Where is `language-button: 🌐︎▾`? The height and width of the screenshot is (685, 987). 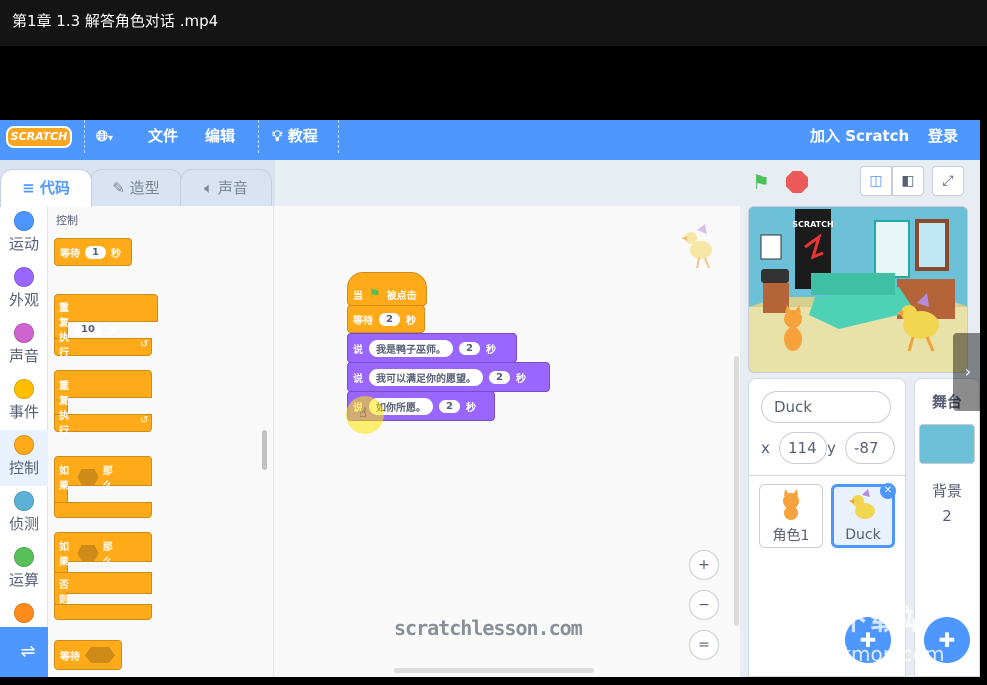 language-button: 🌐︎▾ is located at coordinates (104, 137).